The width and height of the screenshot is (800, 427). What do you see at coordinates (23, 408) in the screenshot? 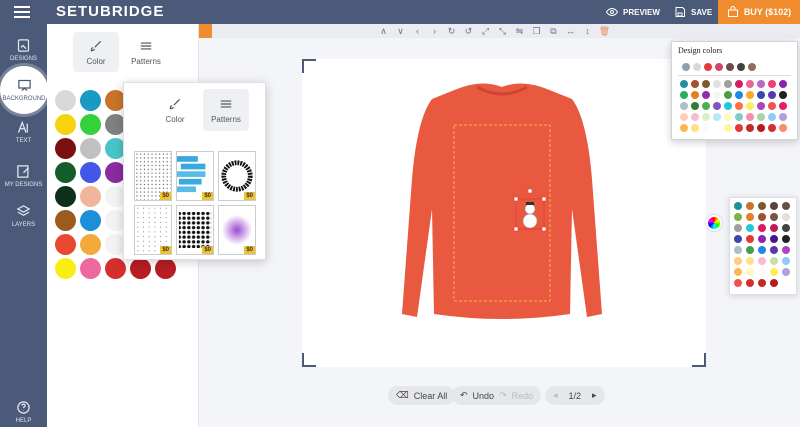
I see `sidebar-item-help: HELP` at bounding box center [23, 408].